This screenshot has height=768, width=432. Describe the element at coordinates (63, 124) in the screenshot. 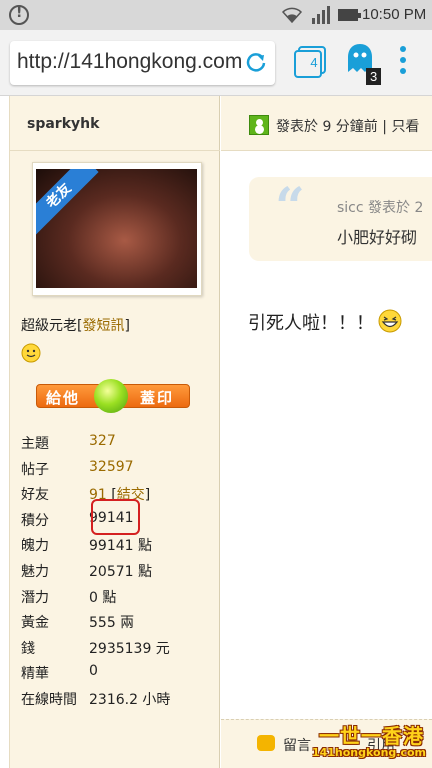

I see `username: sparkyhk` at that location.